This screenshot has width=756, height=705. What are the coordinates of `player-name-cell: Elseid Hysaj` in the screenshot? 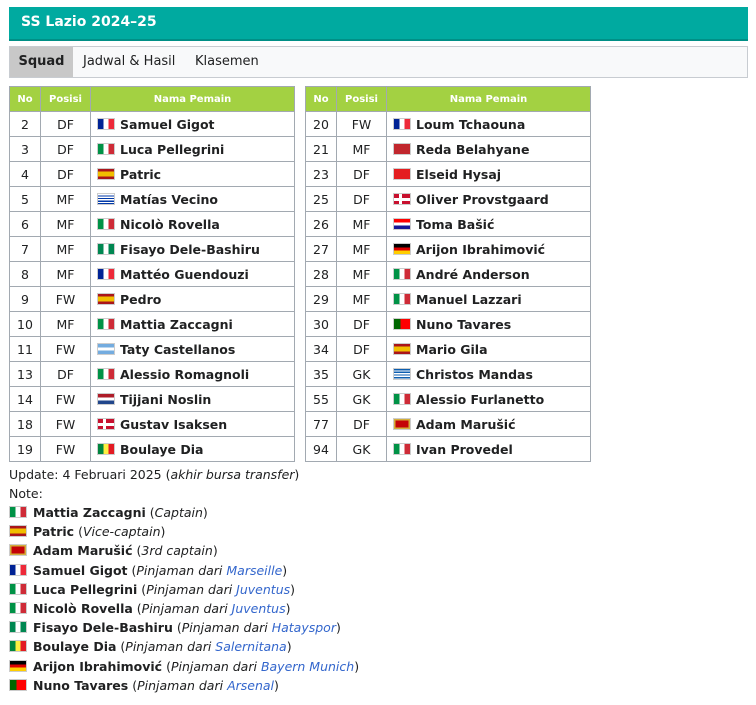 It's located at (488, 174).